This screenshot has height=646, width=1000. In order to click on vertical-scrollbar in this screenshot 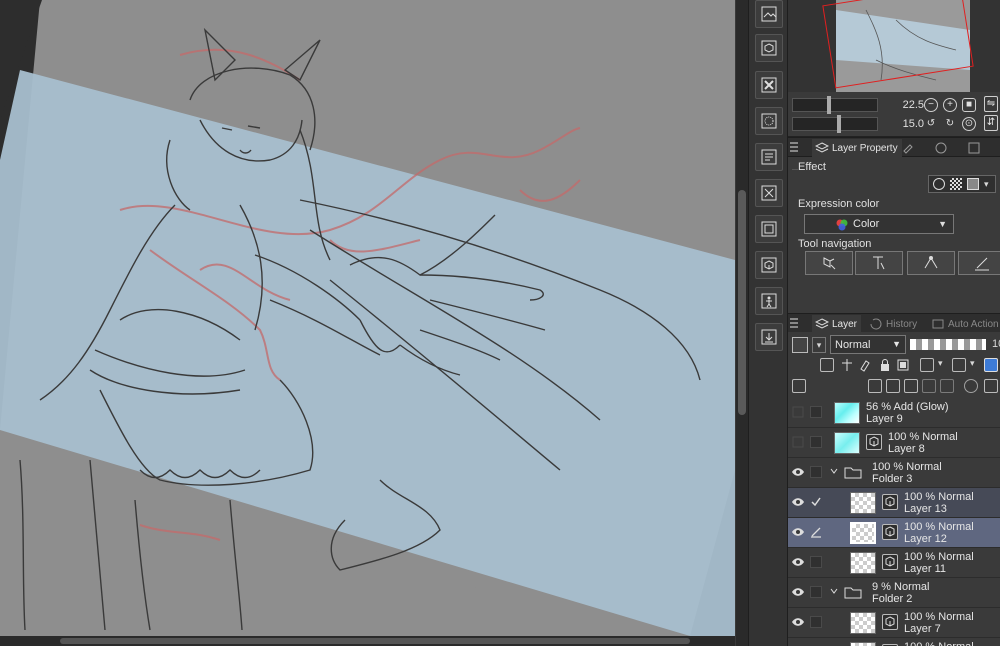, I will do `click(741, 323)`.